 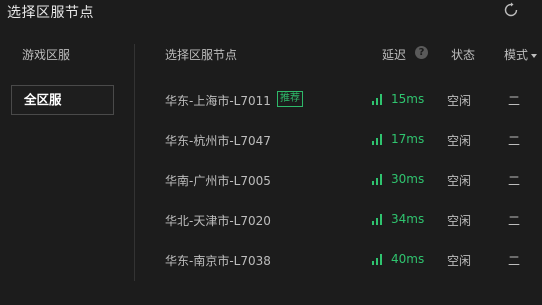 I want to click on header-latency: 延迟, so click(x=394, y=54).